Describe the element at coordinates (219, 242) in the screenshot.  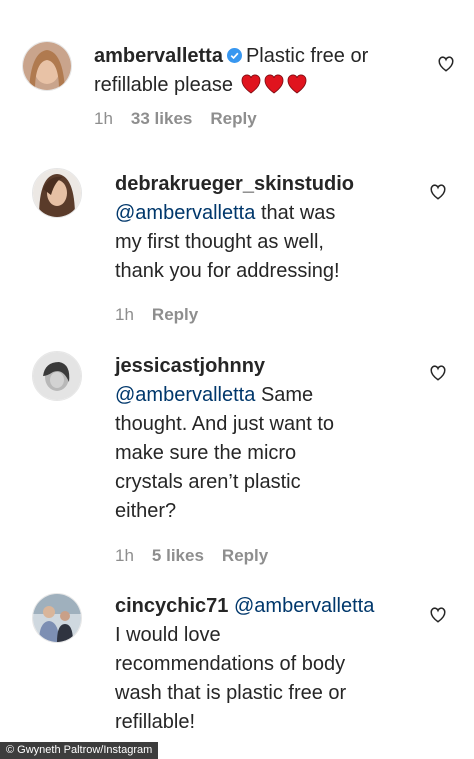
I see `comment-text-line: my first thought as well,` at that location.